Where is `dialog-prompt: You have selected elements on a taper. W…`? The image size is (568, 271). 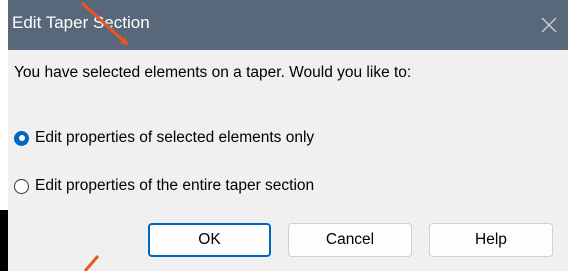 dialog-prompt: You have selected elements on a taper. W… is located at coordinates (213, 72).